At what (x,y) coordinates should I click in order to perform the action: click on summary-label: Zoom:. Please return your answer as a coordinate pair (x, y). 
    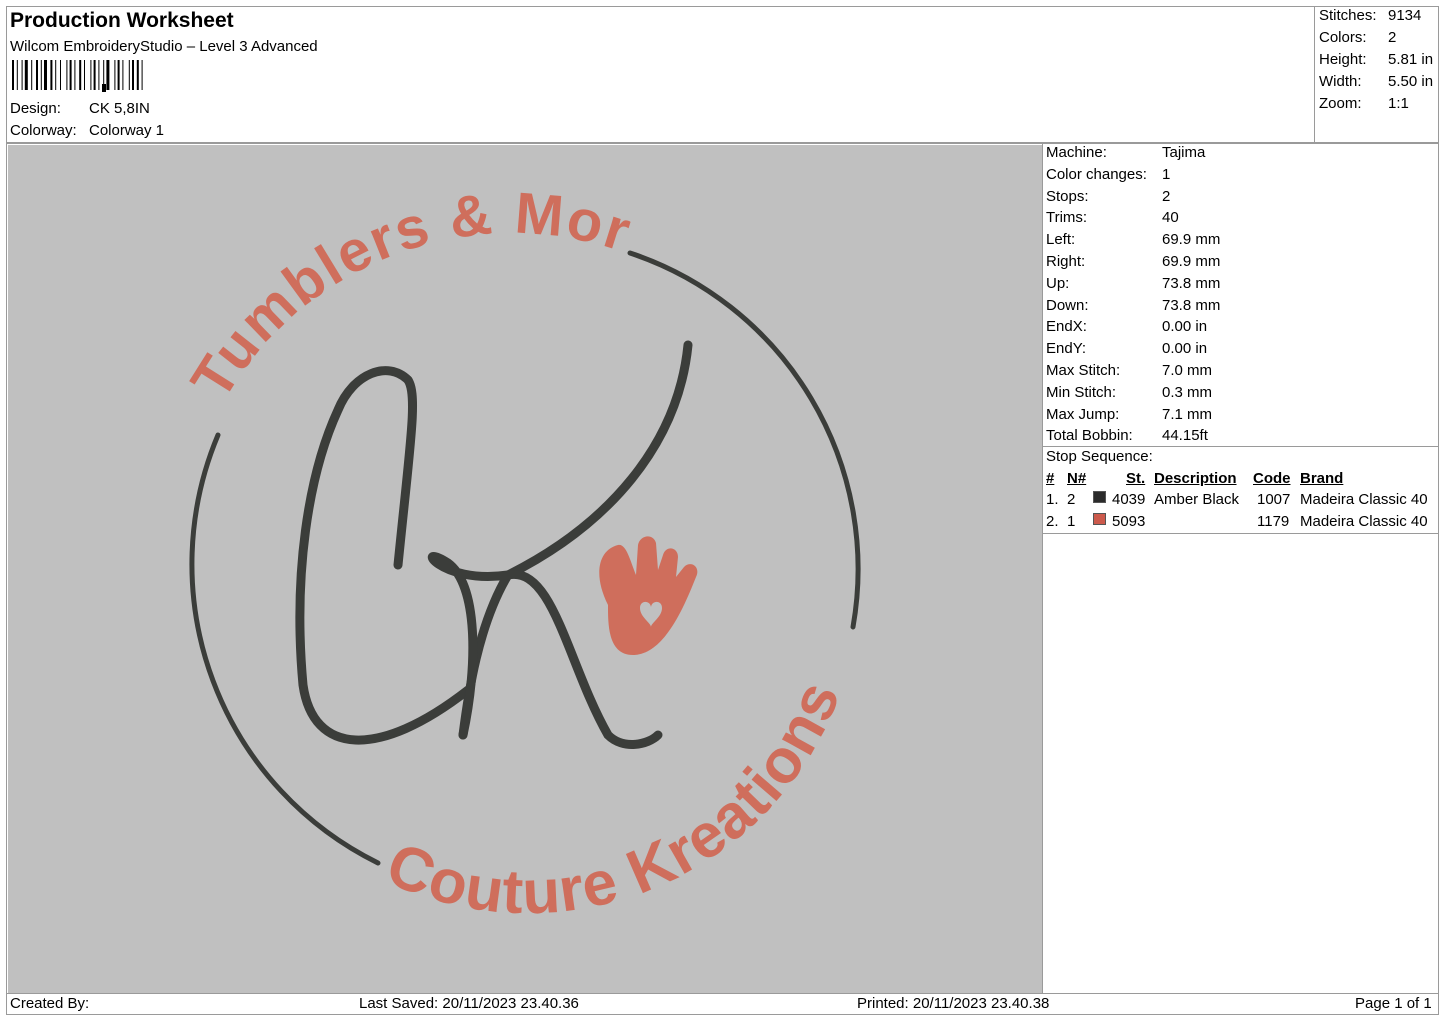
    Looking at the image, I should click on (1340, 103).